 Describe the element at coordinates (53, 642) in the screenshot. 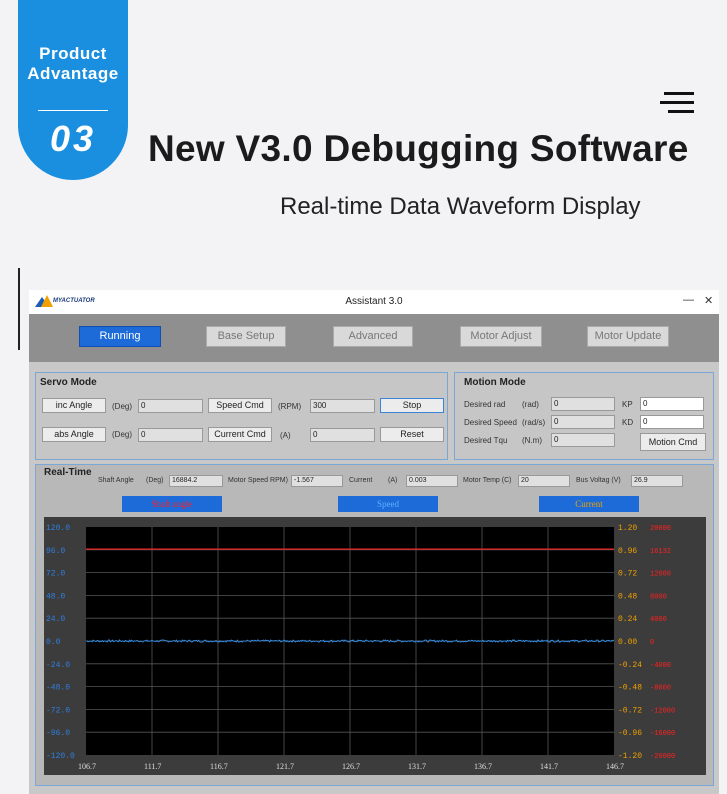

I see `y-left-tick: 0.0` at that location.